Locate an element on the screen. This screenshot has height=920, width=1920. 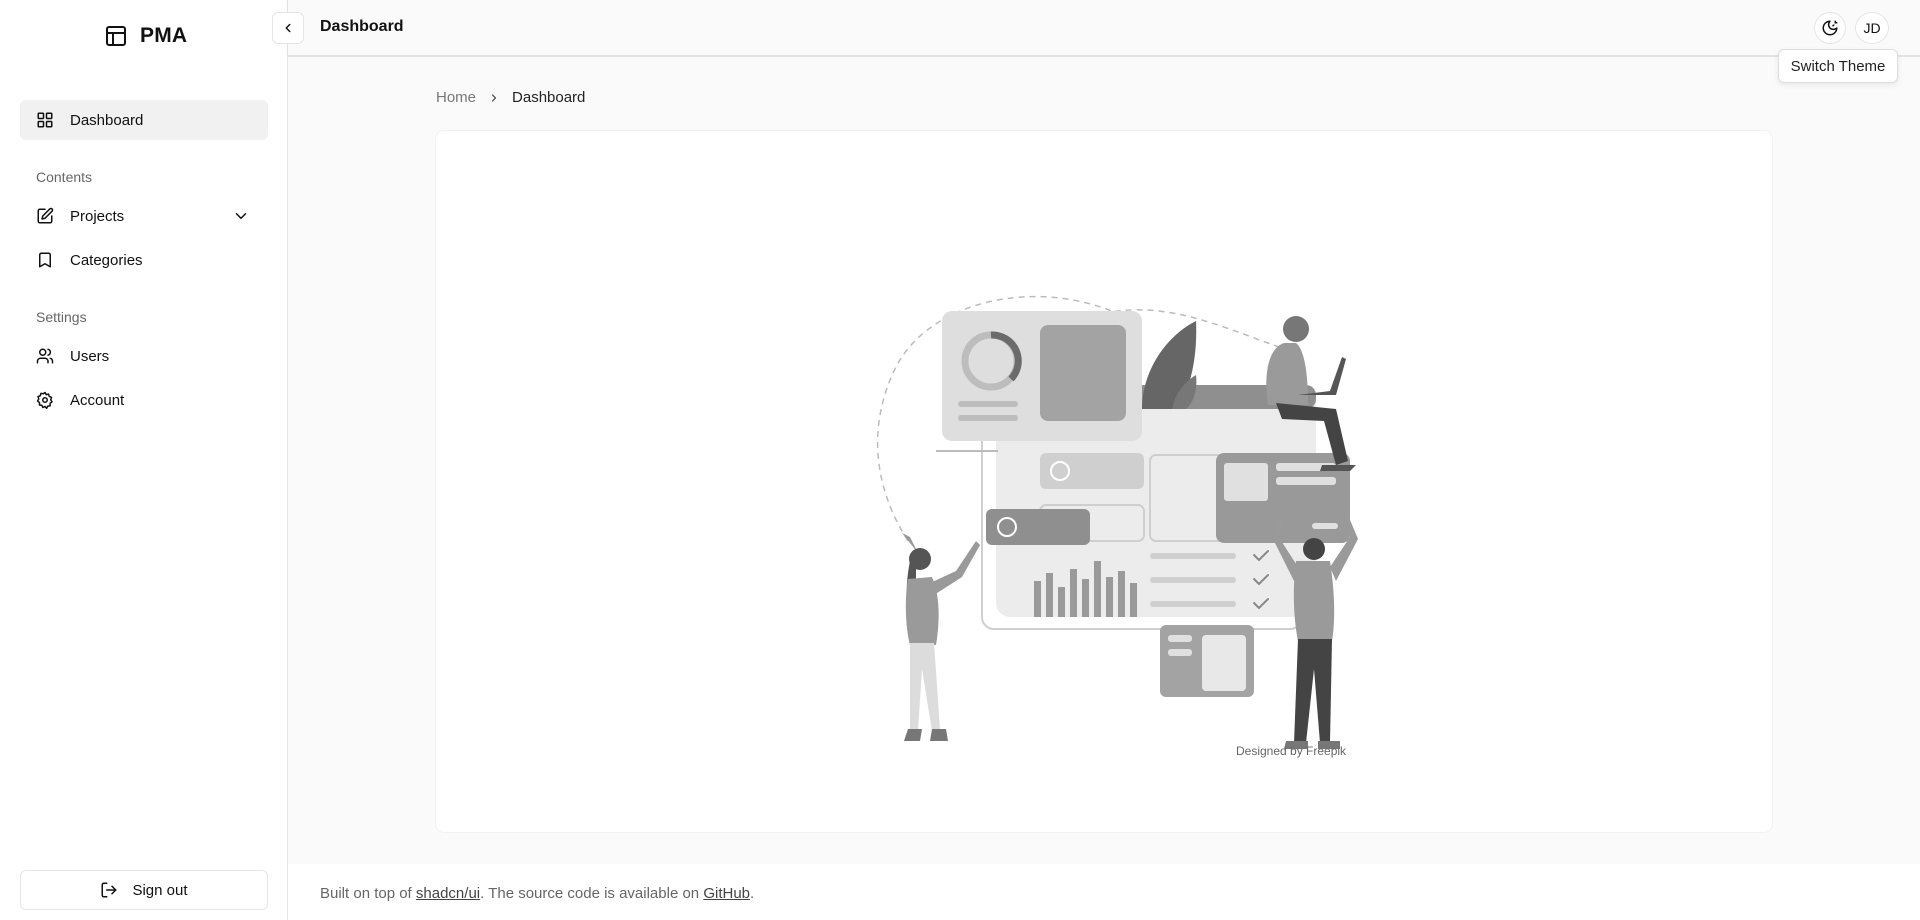
user-avatar: JD is located at coordinates (1872, 28).